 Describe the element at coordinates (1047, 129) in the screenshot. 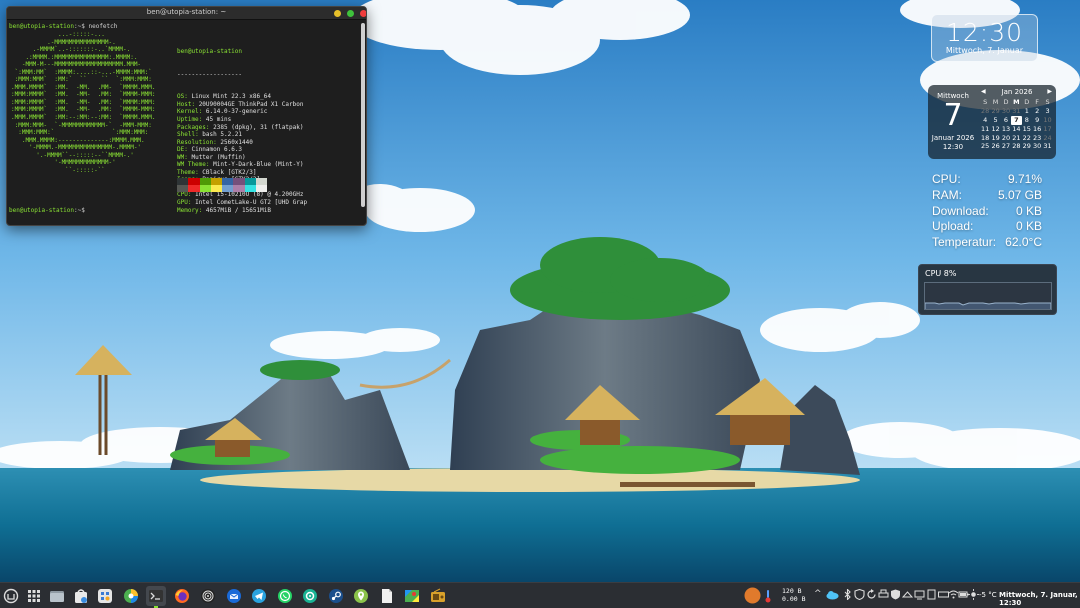

I see `calendar-day-cell: 17` at that location.